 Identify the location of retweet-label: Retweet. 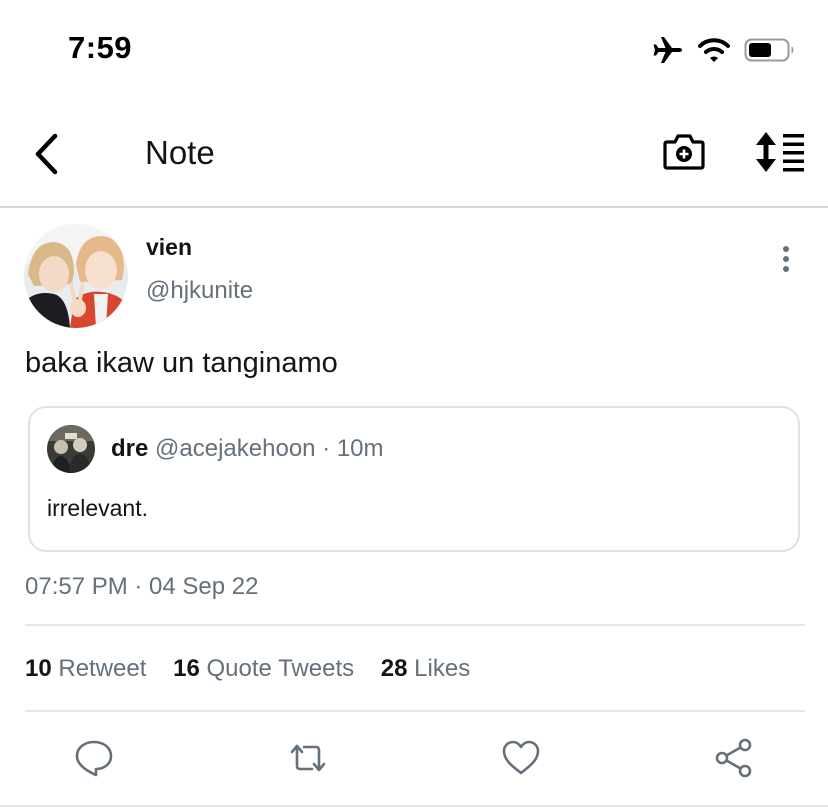
(102, 668).